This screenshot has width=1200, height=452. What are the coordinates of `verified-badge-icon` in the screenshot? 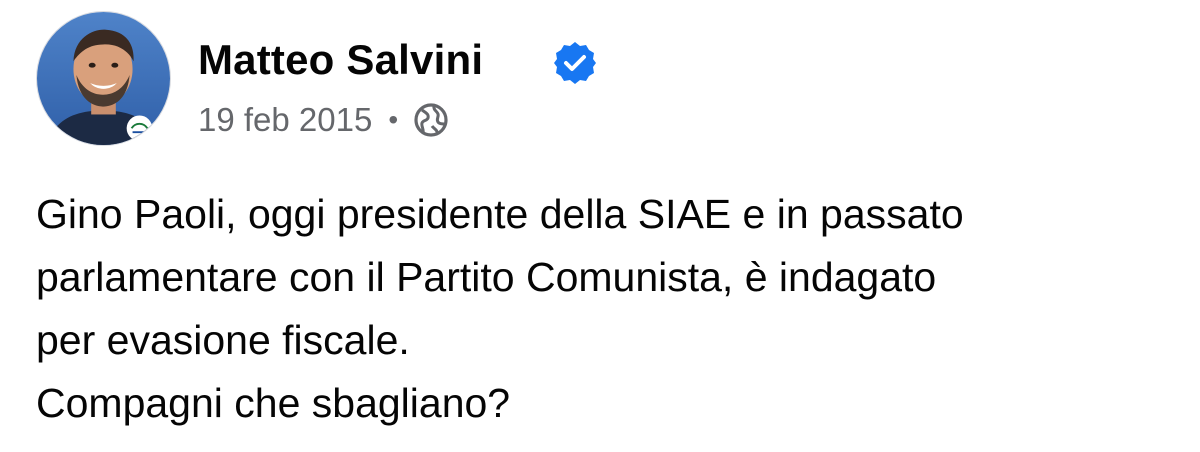 It's located at (575, 63).